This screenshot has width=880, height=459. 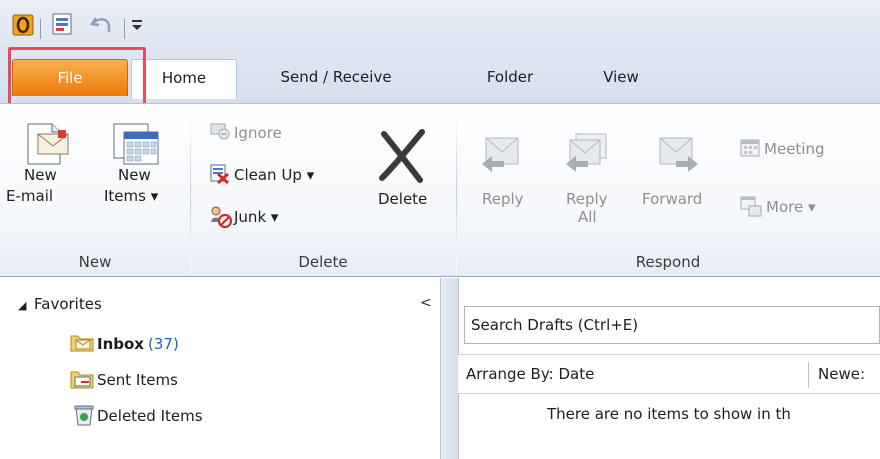 I want to click on tab-send-receive: Send / Receive, so click(x=336, y=77).